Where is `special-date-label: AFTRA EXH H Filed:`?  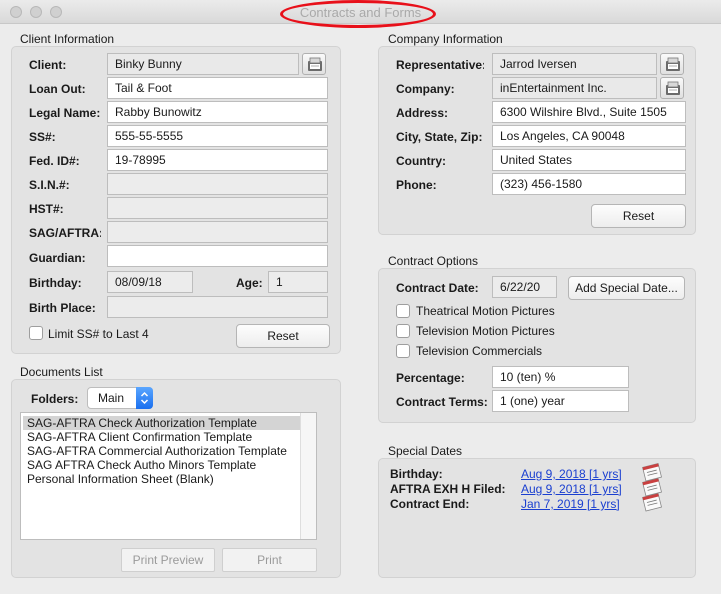 special-date-label: AFTRA EXH H Filed: is located at coordinates (448, 489).